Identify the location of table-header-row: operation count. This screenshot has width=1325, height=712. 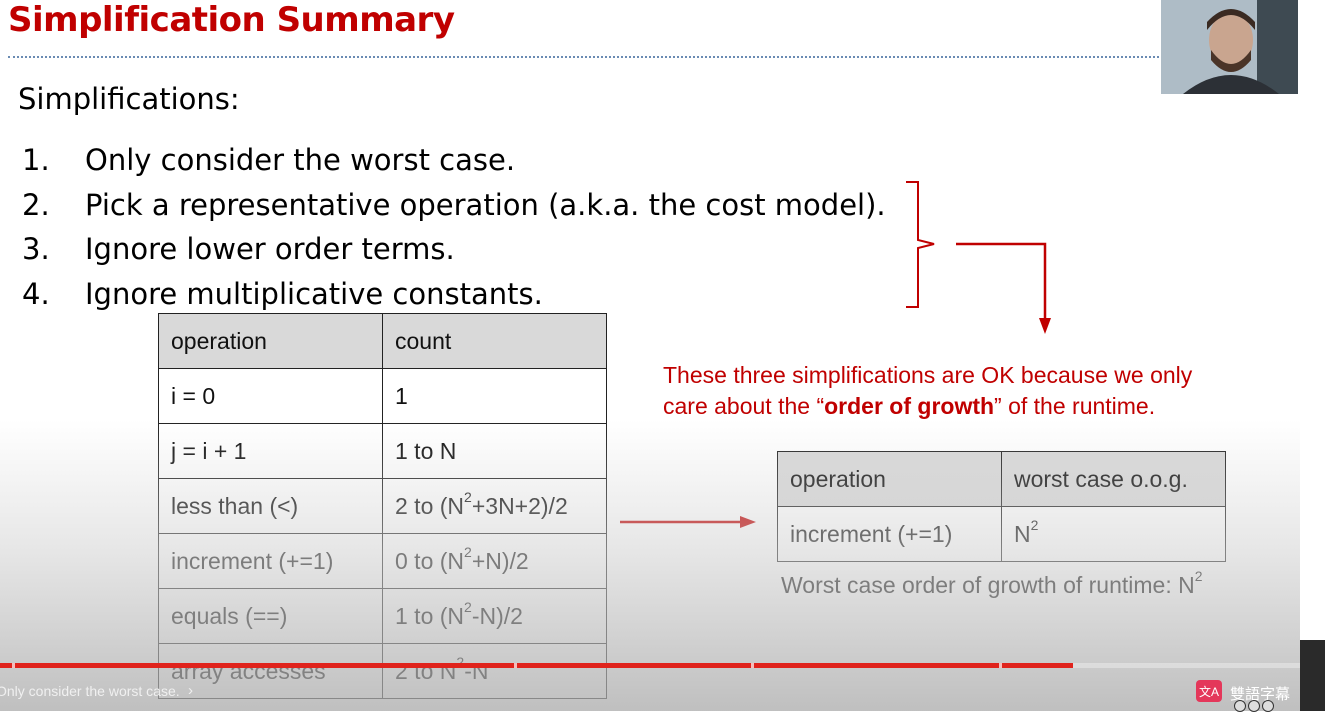
(382, 341).